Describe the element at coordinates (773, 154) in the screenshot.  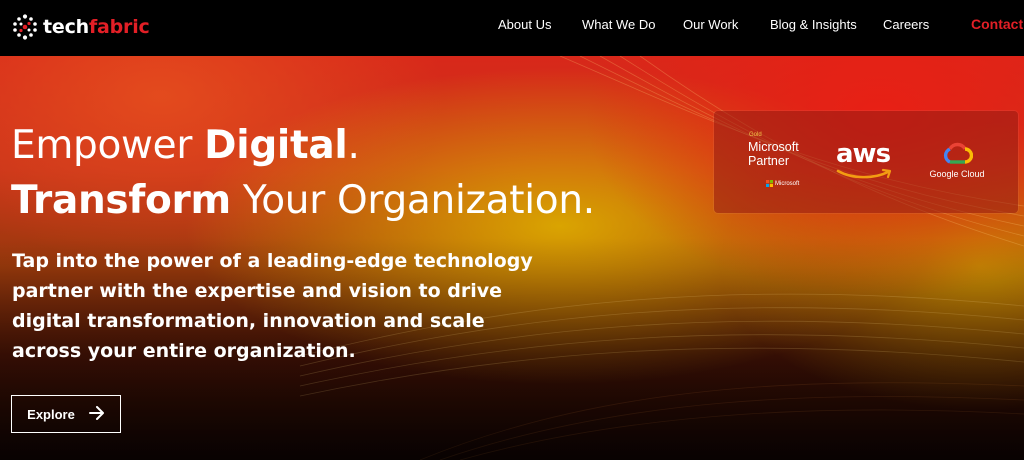
I see `microsoft-partner-title: Microsoft Partner` at that location.